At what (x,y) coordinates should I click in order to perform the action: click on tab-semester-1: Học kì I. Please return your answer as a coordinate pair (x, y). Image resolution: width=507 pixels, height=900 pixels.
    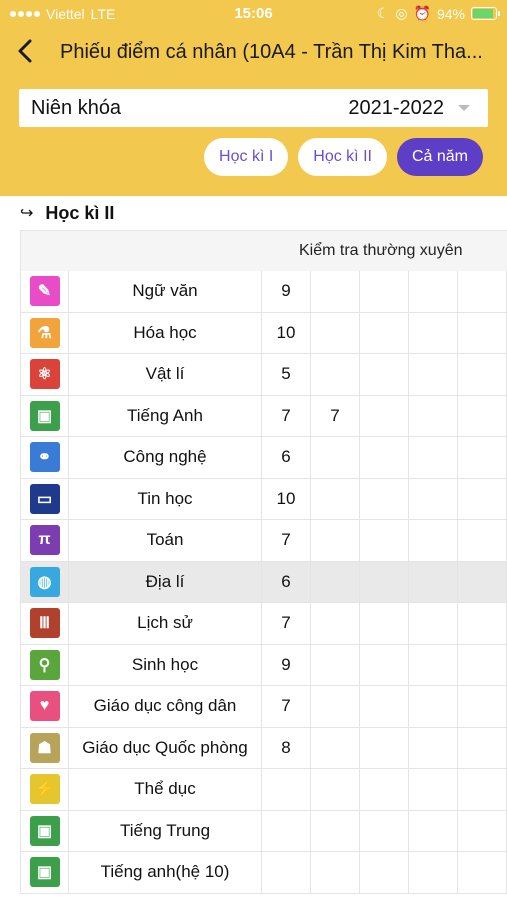
    Looking at the image, I should click on (246, 157).